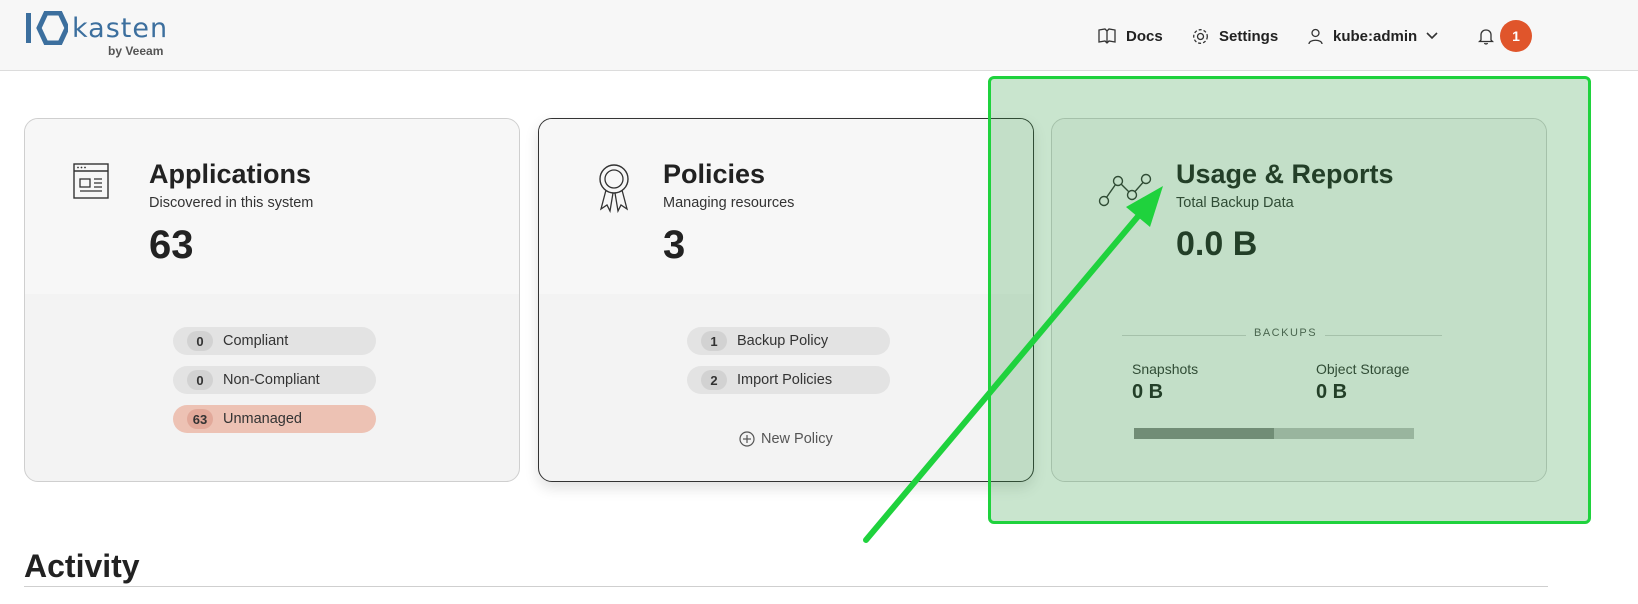 The width and height of the screenshot is (1638, 604). I want to click on unmanaged-pill: 63 Unmanaged, so click(274, 419).